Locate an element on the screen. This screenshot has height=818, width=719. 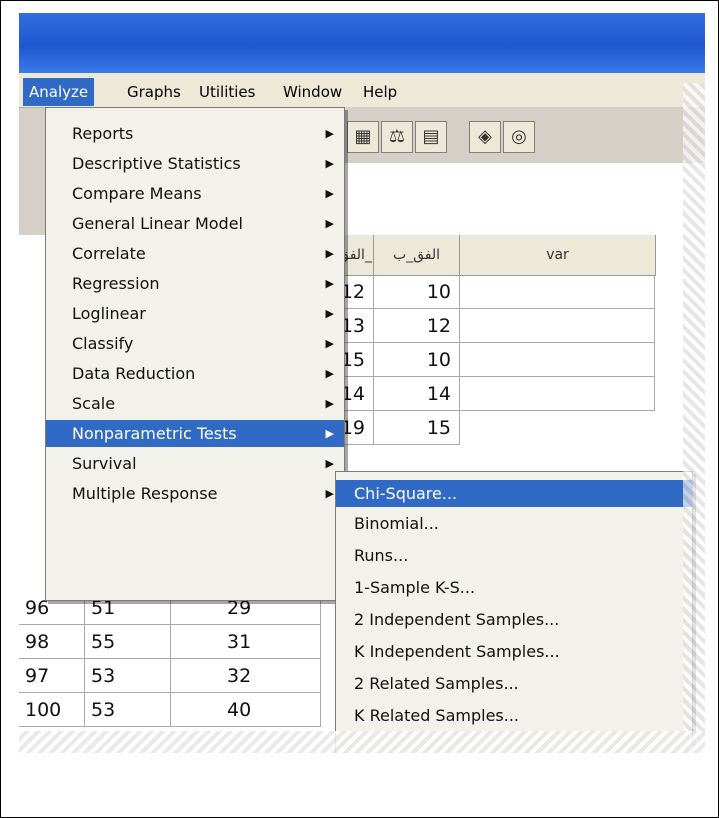
menu-item-regression: Regression ▶ is located at coordinates (195, 283).